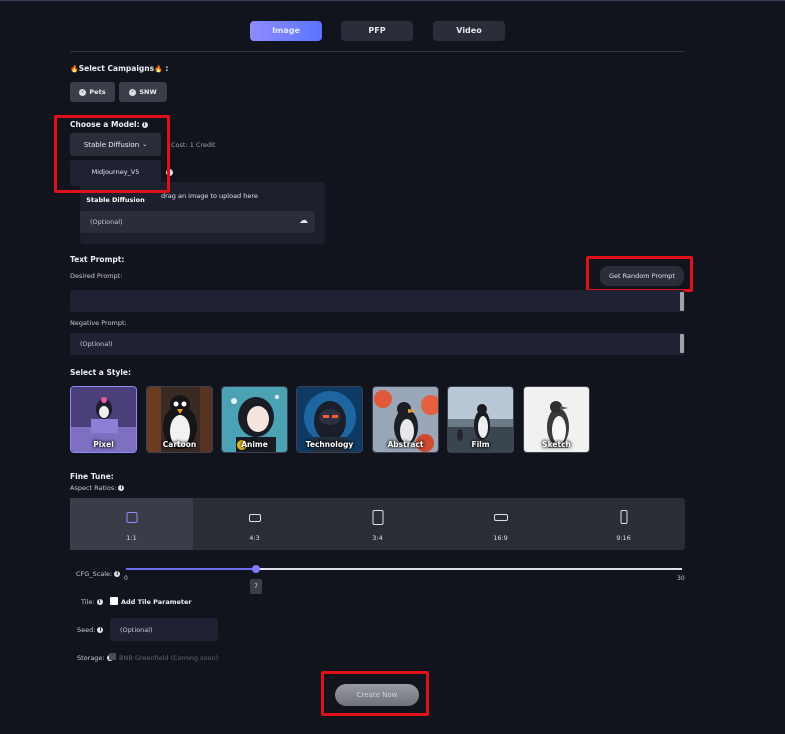  What do you see at coordinates (303, 221) in the screenshot?
I see `cloud-upload-icon: ☁` at bounding box center [303, 221].